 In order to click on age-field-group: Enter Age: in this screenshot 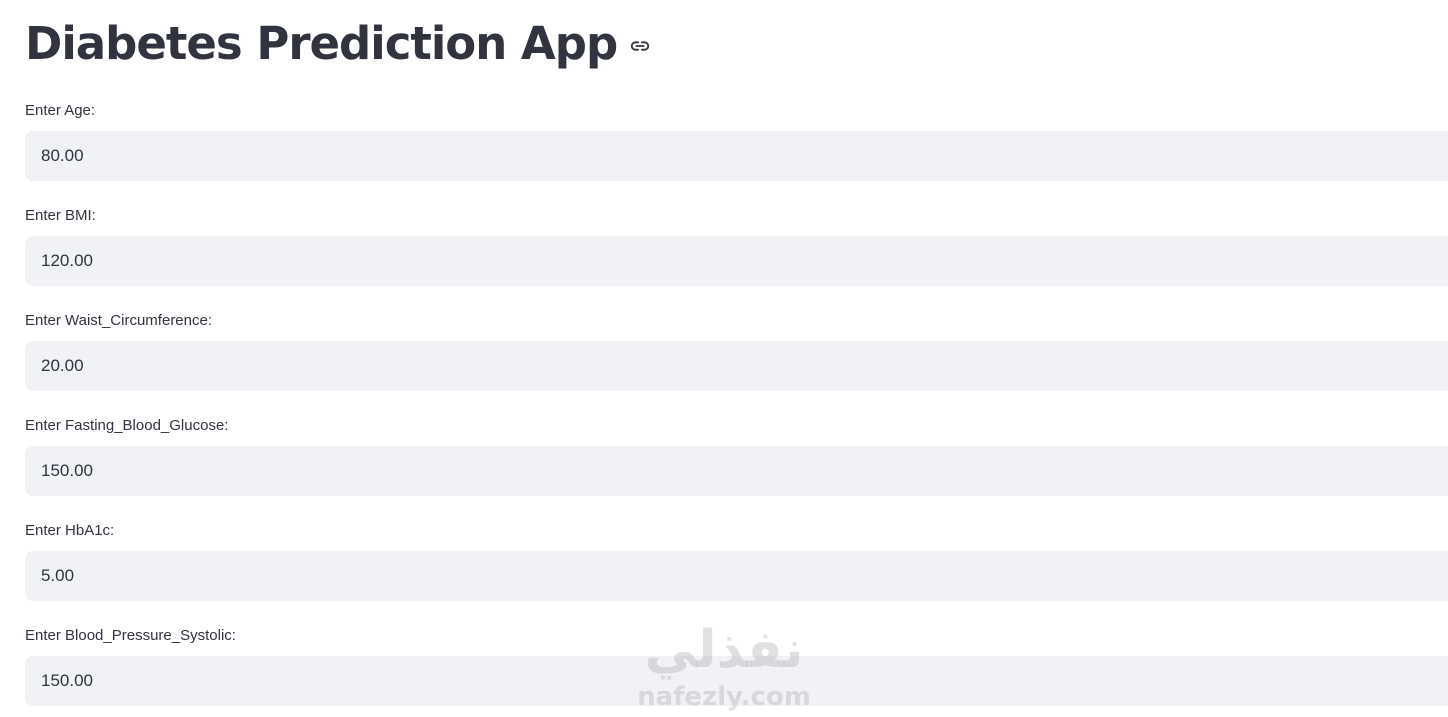, I will do `click(736, 141)`.